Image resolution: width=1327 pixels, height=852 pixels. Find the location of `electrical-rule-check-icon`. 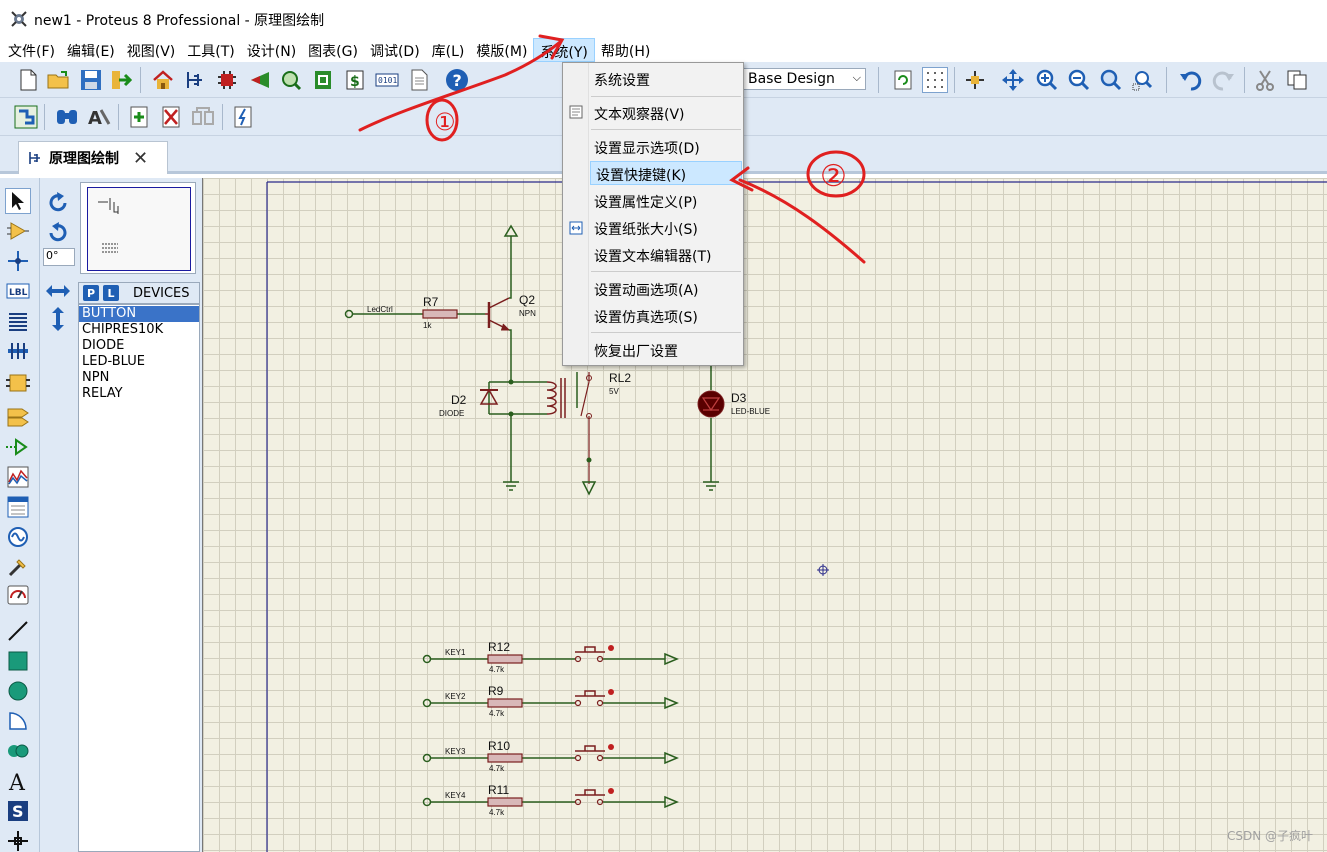

electrical-rule-check-icon is located at coordinates (243, 117).